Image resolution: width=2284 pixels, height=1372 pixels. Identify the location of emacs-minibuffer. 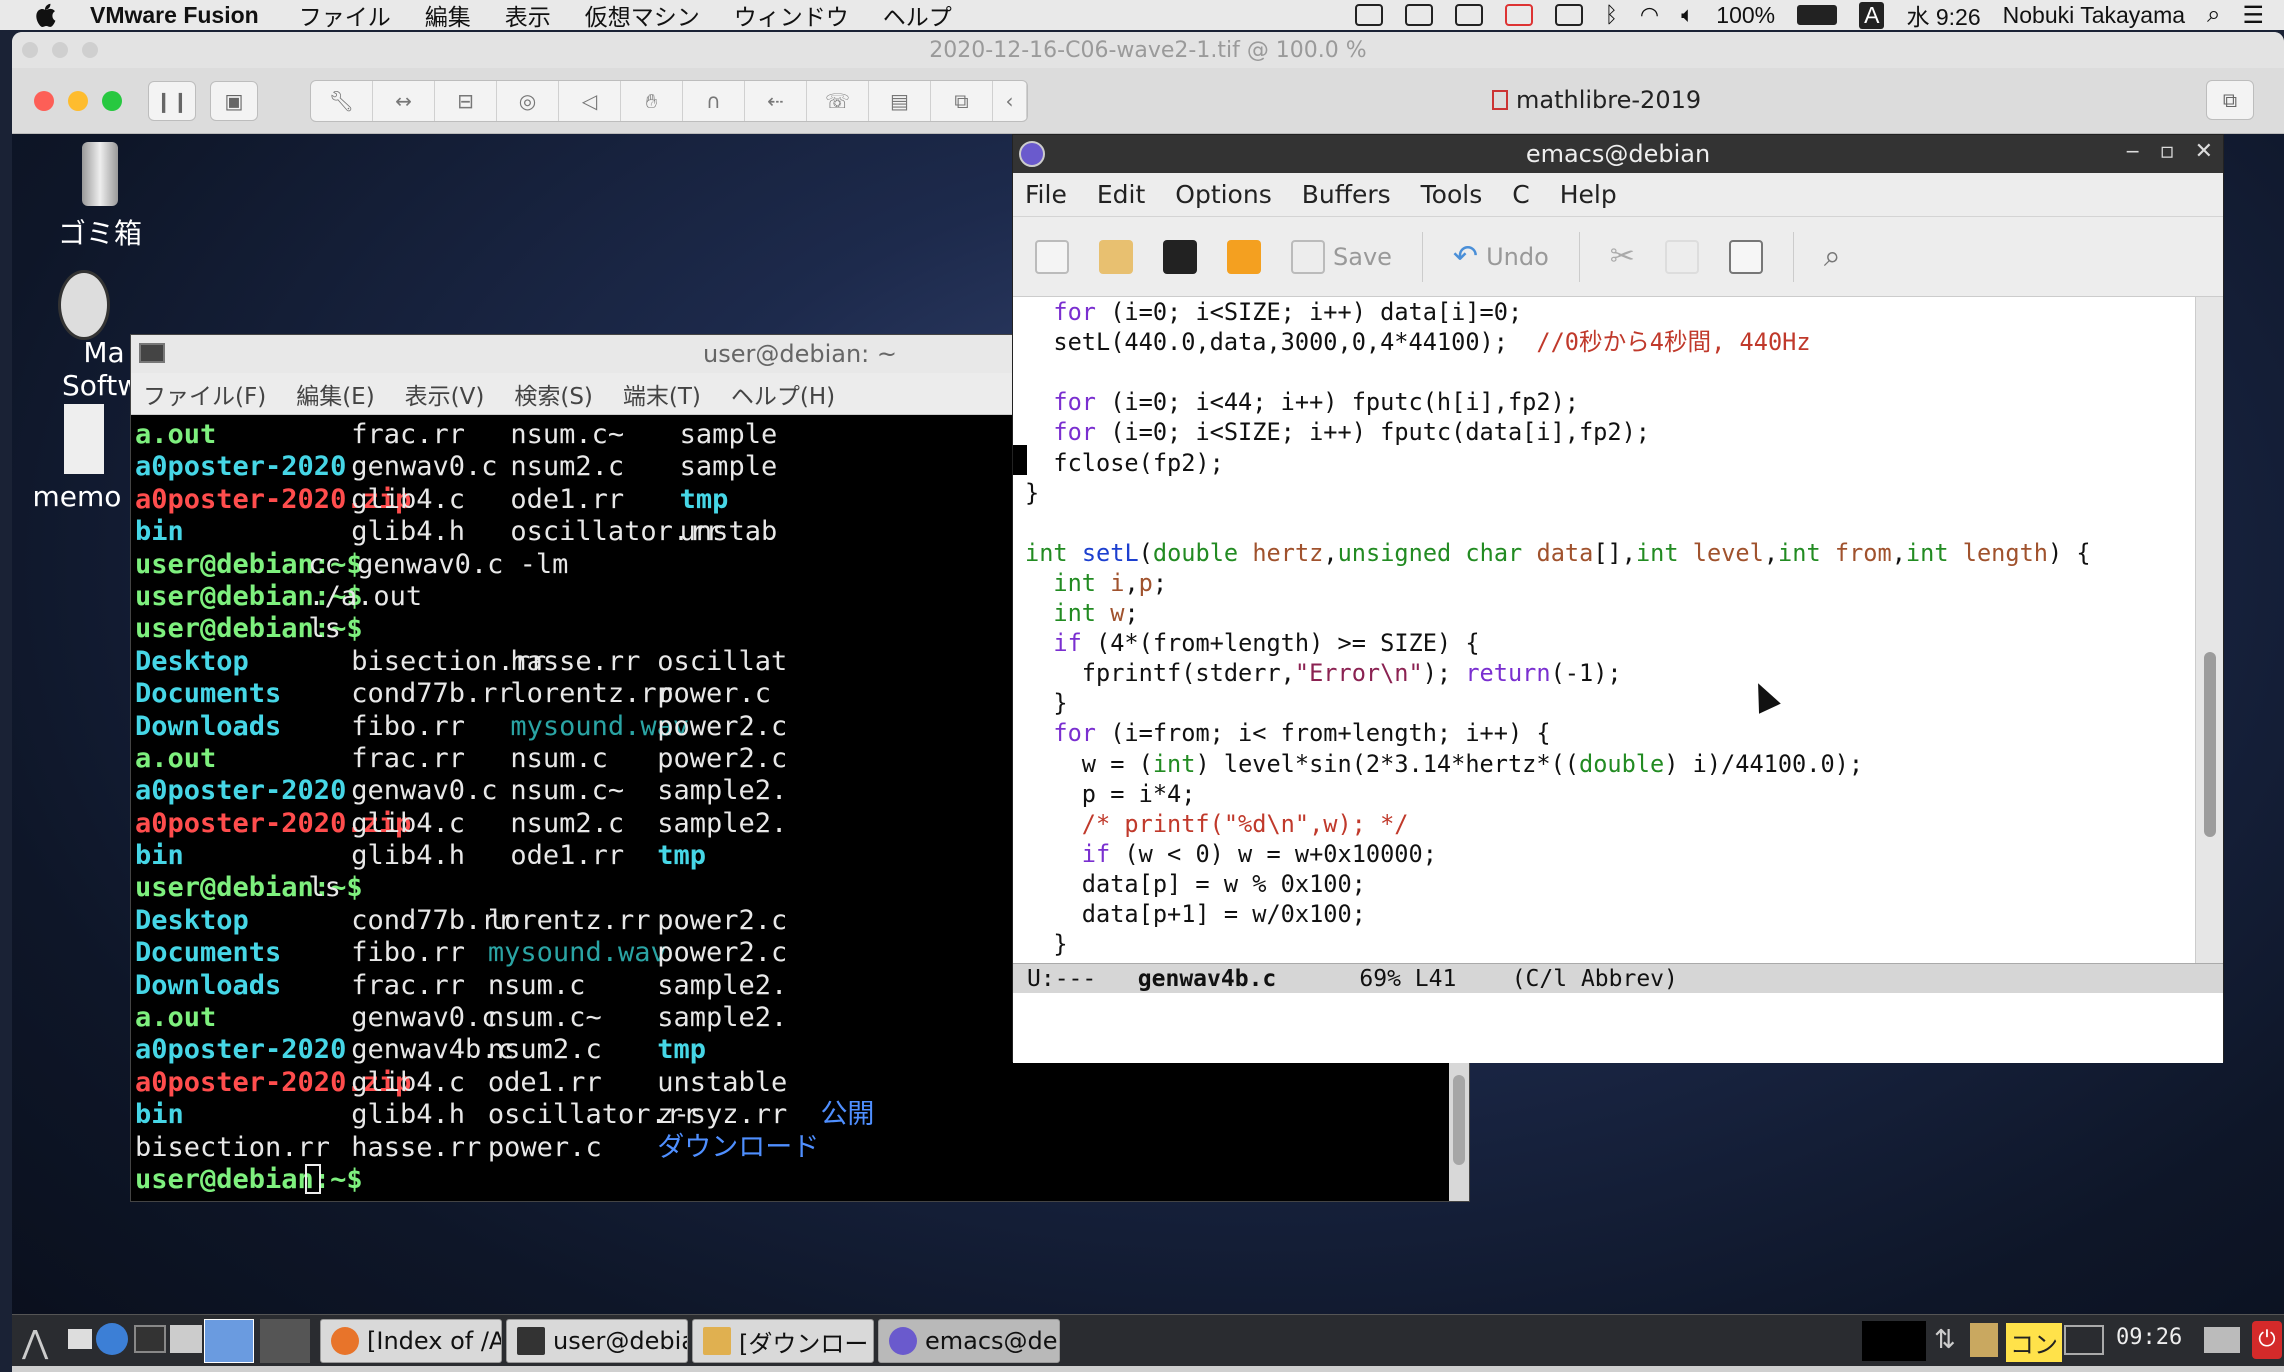
(1618, 1028).